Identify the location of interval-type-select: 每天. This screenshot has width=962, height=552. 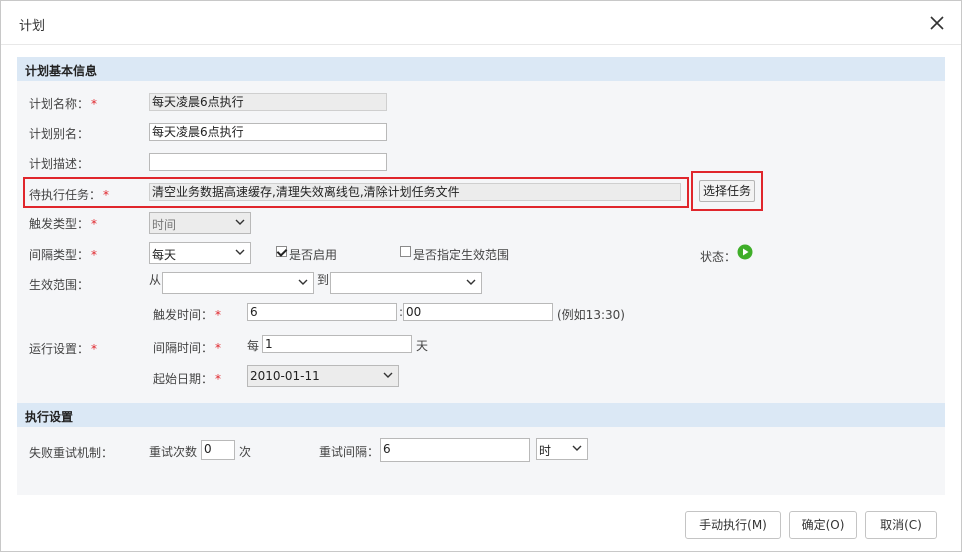
(200, 253).